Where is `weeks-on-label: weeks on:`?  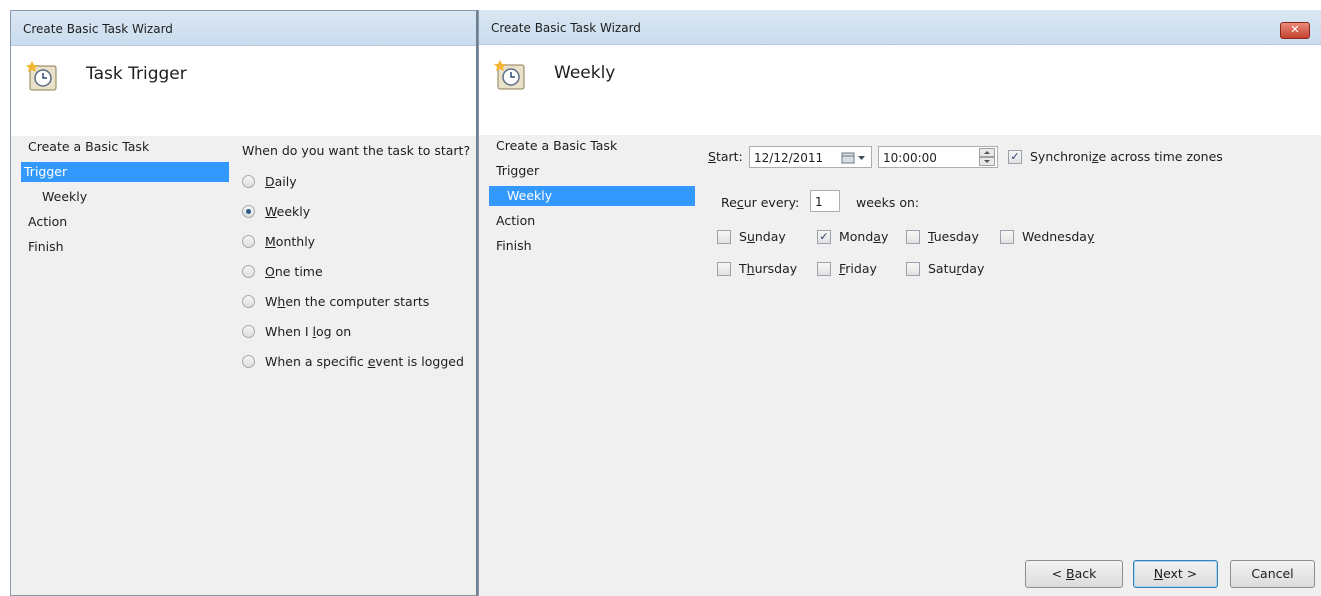 weeks-on-label: weeks on: is located at coordinates (888, 202).